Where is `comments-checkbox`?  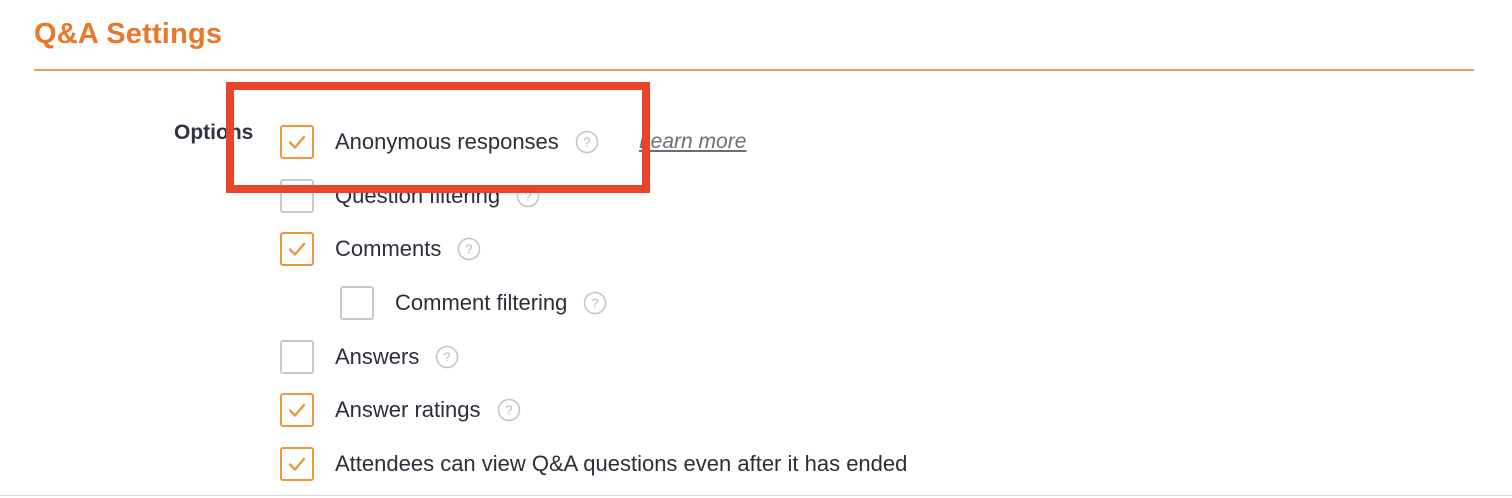 comments-checkbox is located at coordinates (297, 249).